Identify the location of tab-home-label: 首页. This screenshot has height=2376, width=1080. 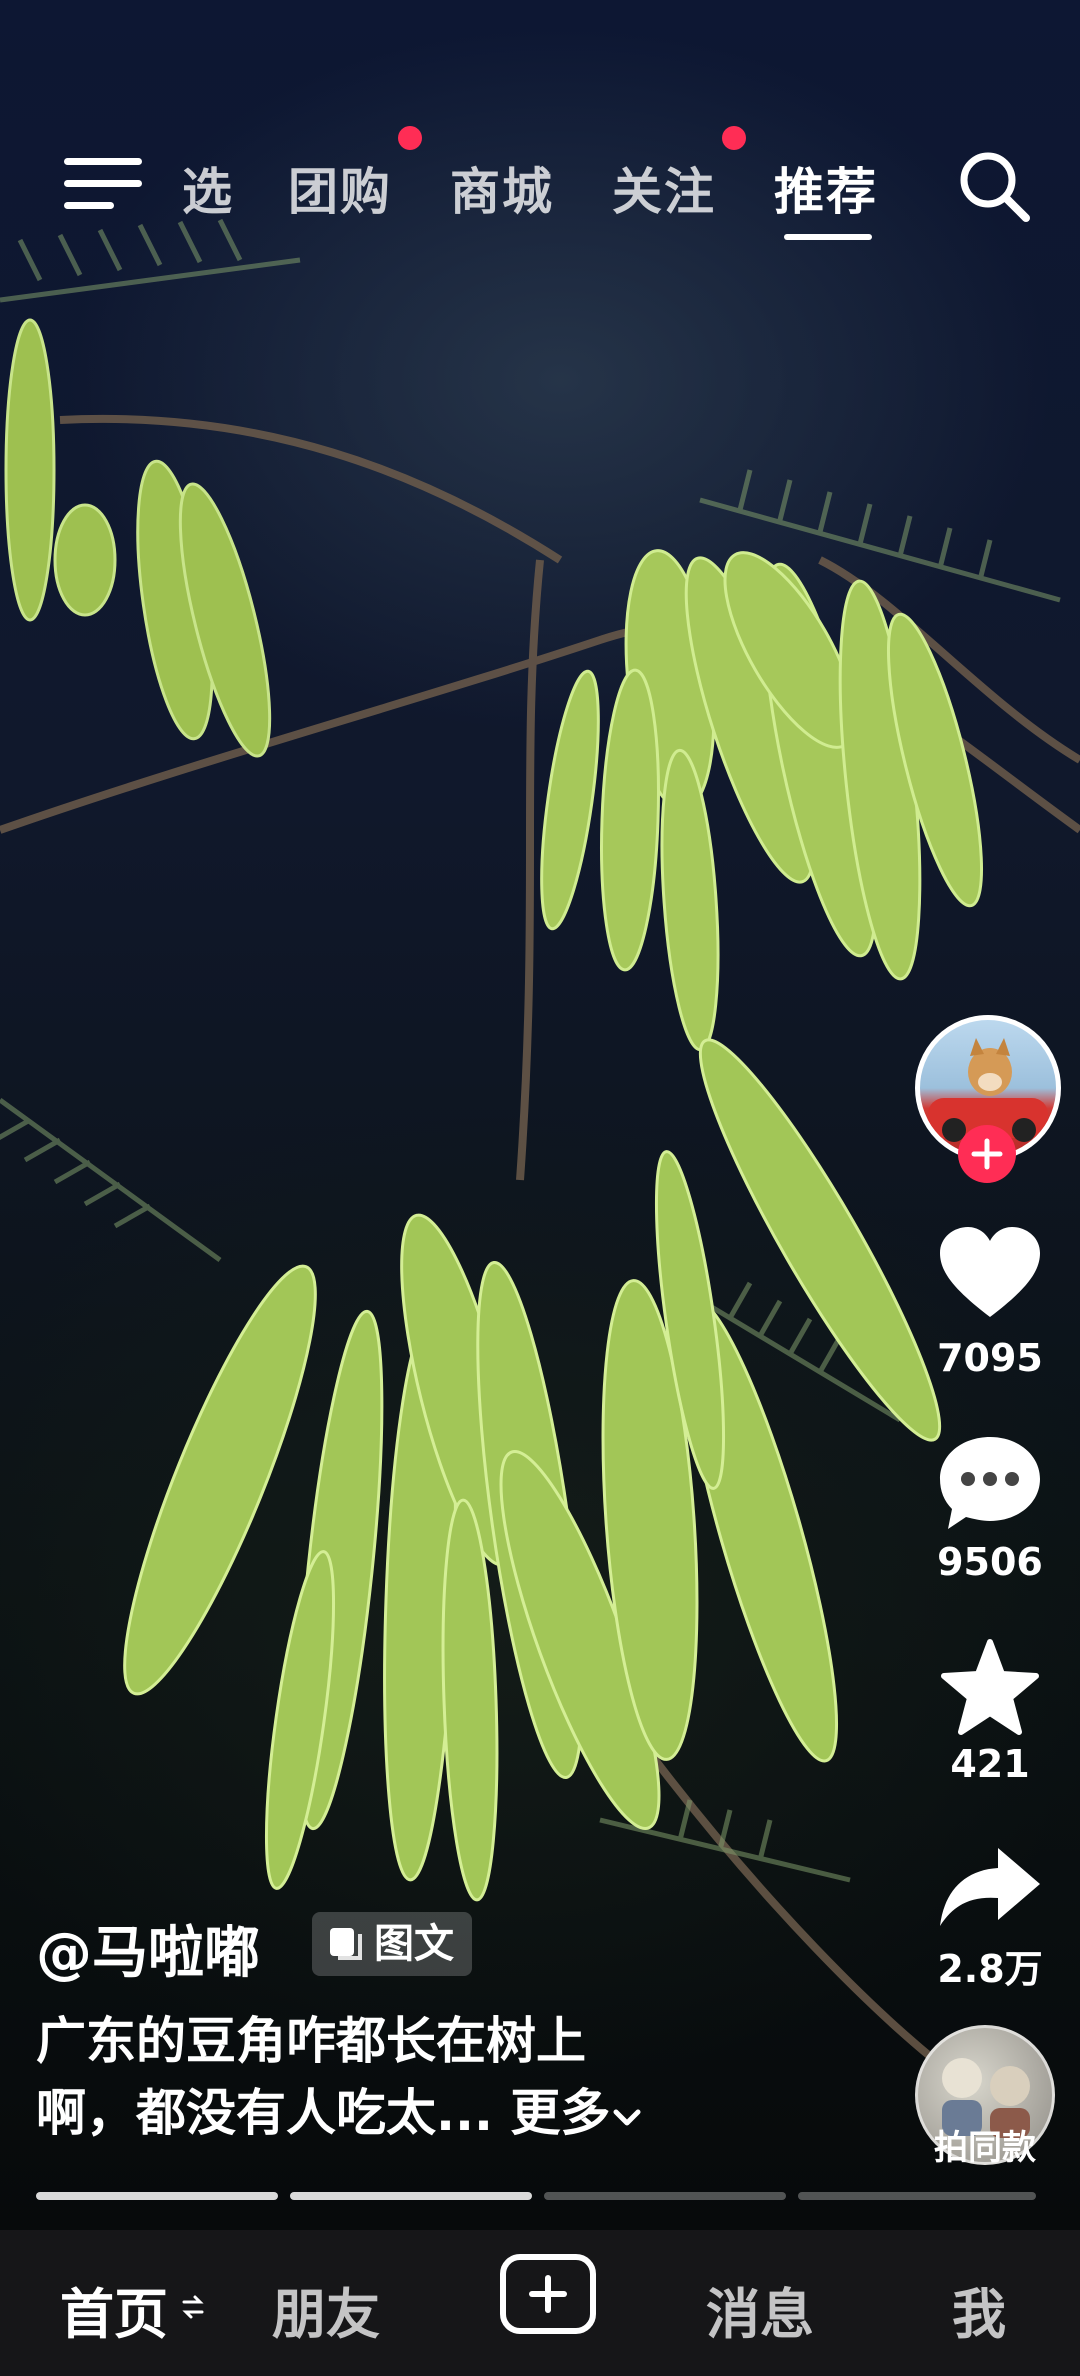
(114, 2314).